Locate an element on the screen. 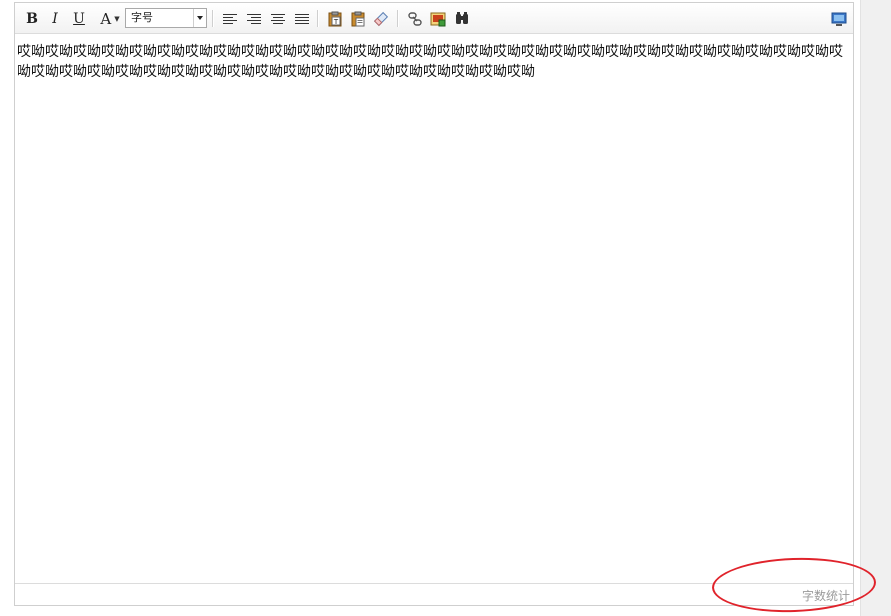  underline-button: U is located at coordinates (79, 18).